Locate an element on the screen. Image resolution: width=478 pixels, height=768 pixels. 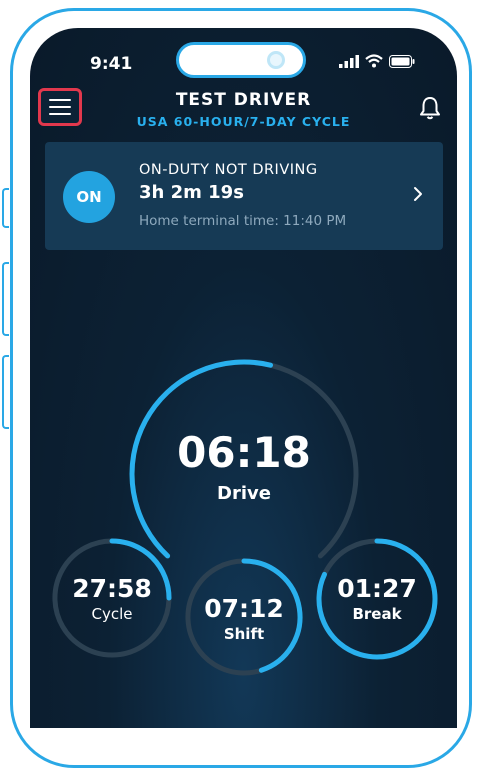
status-icons is located at coordinates (377, 61).